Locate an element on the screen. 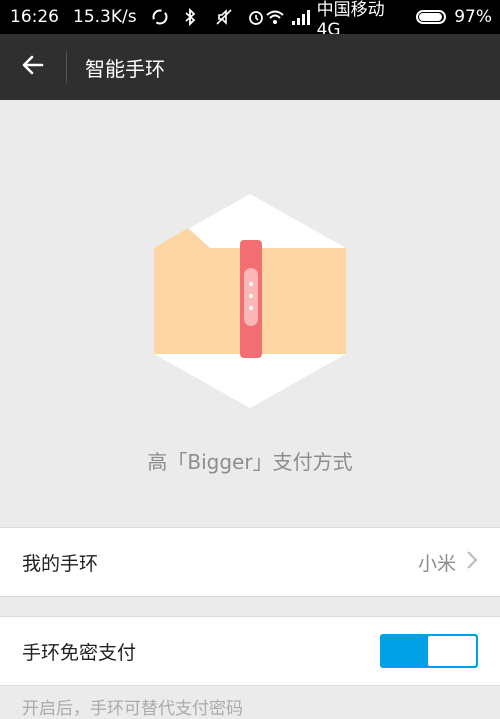  status-time: 16:26 is located at coordinates (34, 17).